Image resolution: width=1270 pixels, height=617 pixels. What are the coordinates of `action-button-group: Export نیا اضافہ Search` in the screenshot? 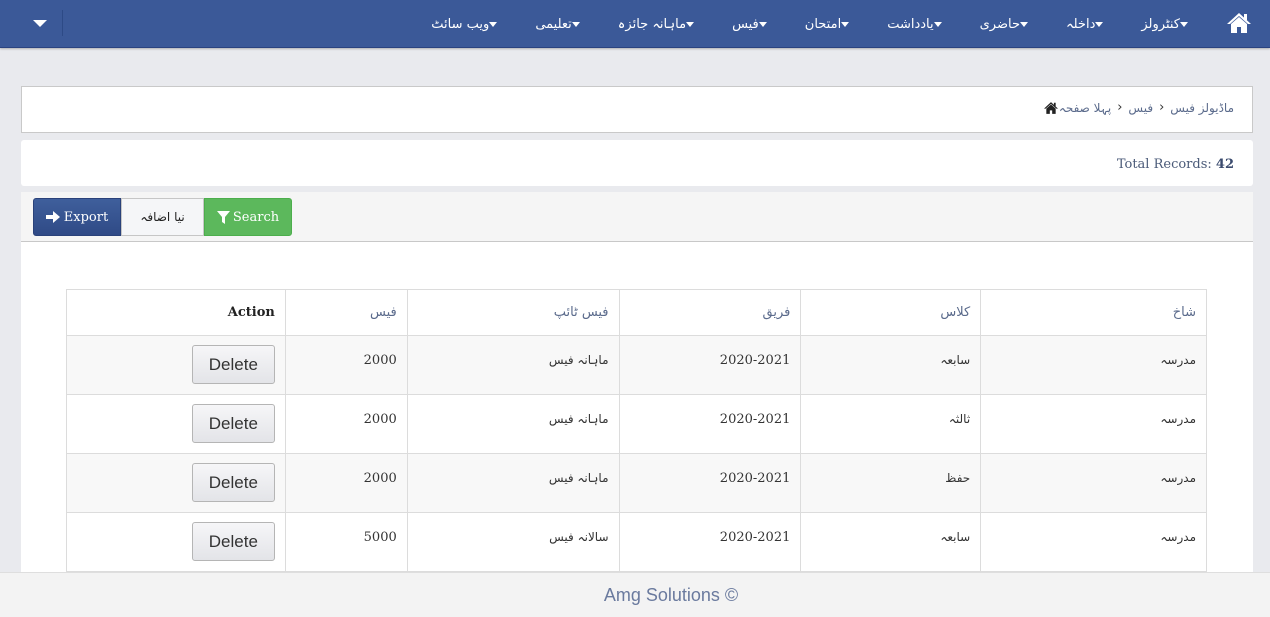 It's located at (162, 217).